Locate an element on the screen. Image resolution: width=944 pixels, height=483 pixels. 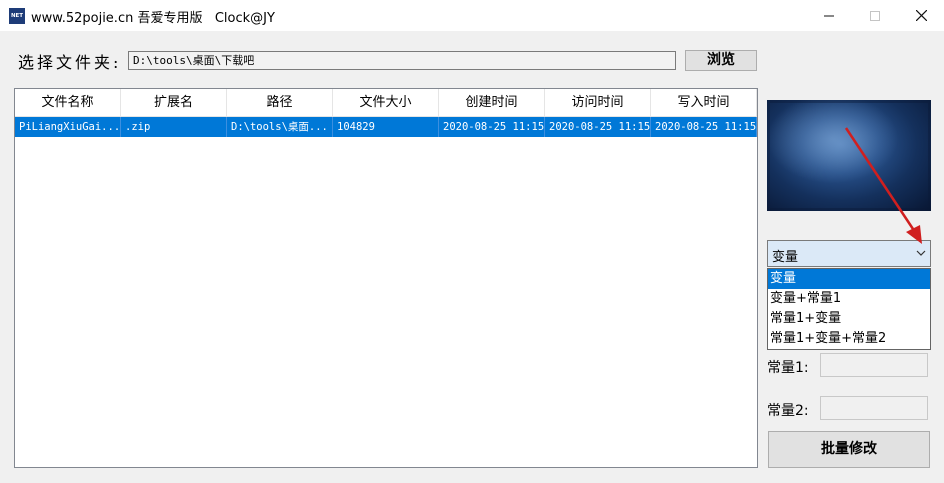
column-header-name: 文件名称 is located at coordinates (68, 102).